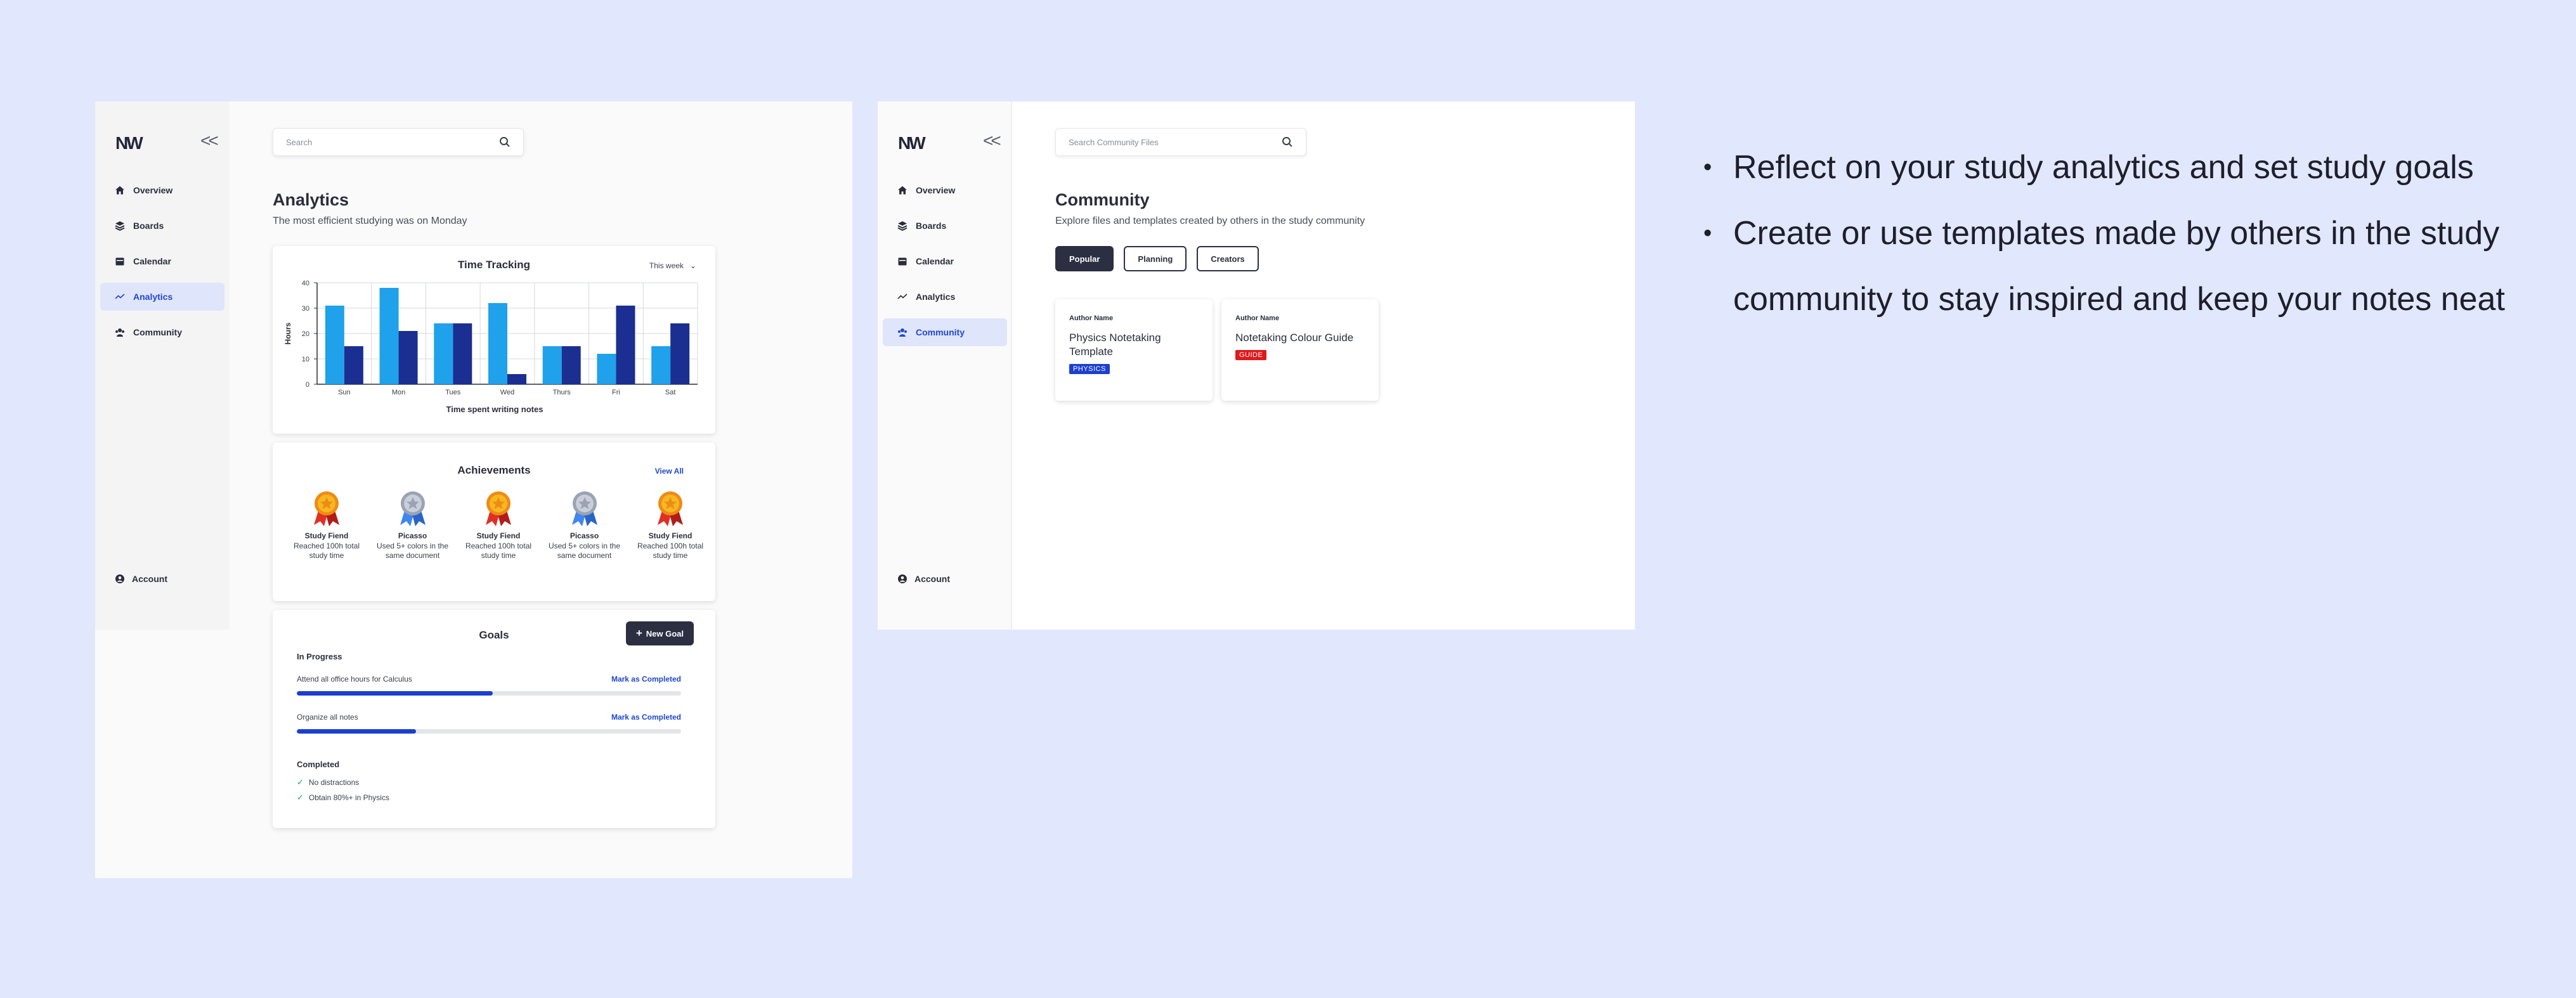 The width and height of the screenshot is (2576, 998). Describe the element at coordinates (489, 731) in the screenshot. I see `goal-progress-bar` at that location.